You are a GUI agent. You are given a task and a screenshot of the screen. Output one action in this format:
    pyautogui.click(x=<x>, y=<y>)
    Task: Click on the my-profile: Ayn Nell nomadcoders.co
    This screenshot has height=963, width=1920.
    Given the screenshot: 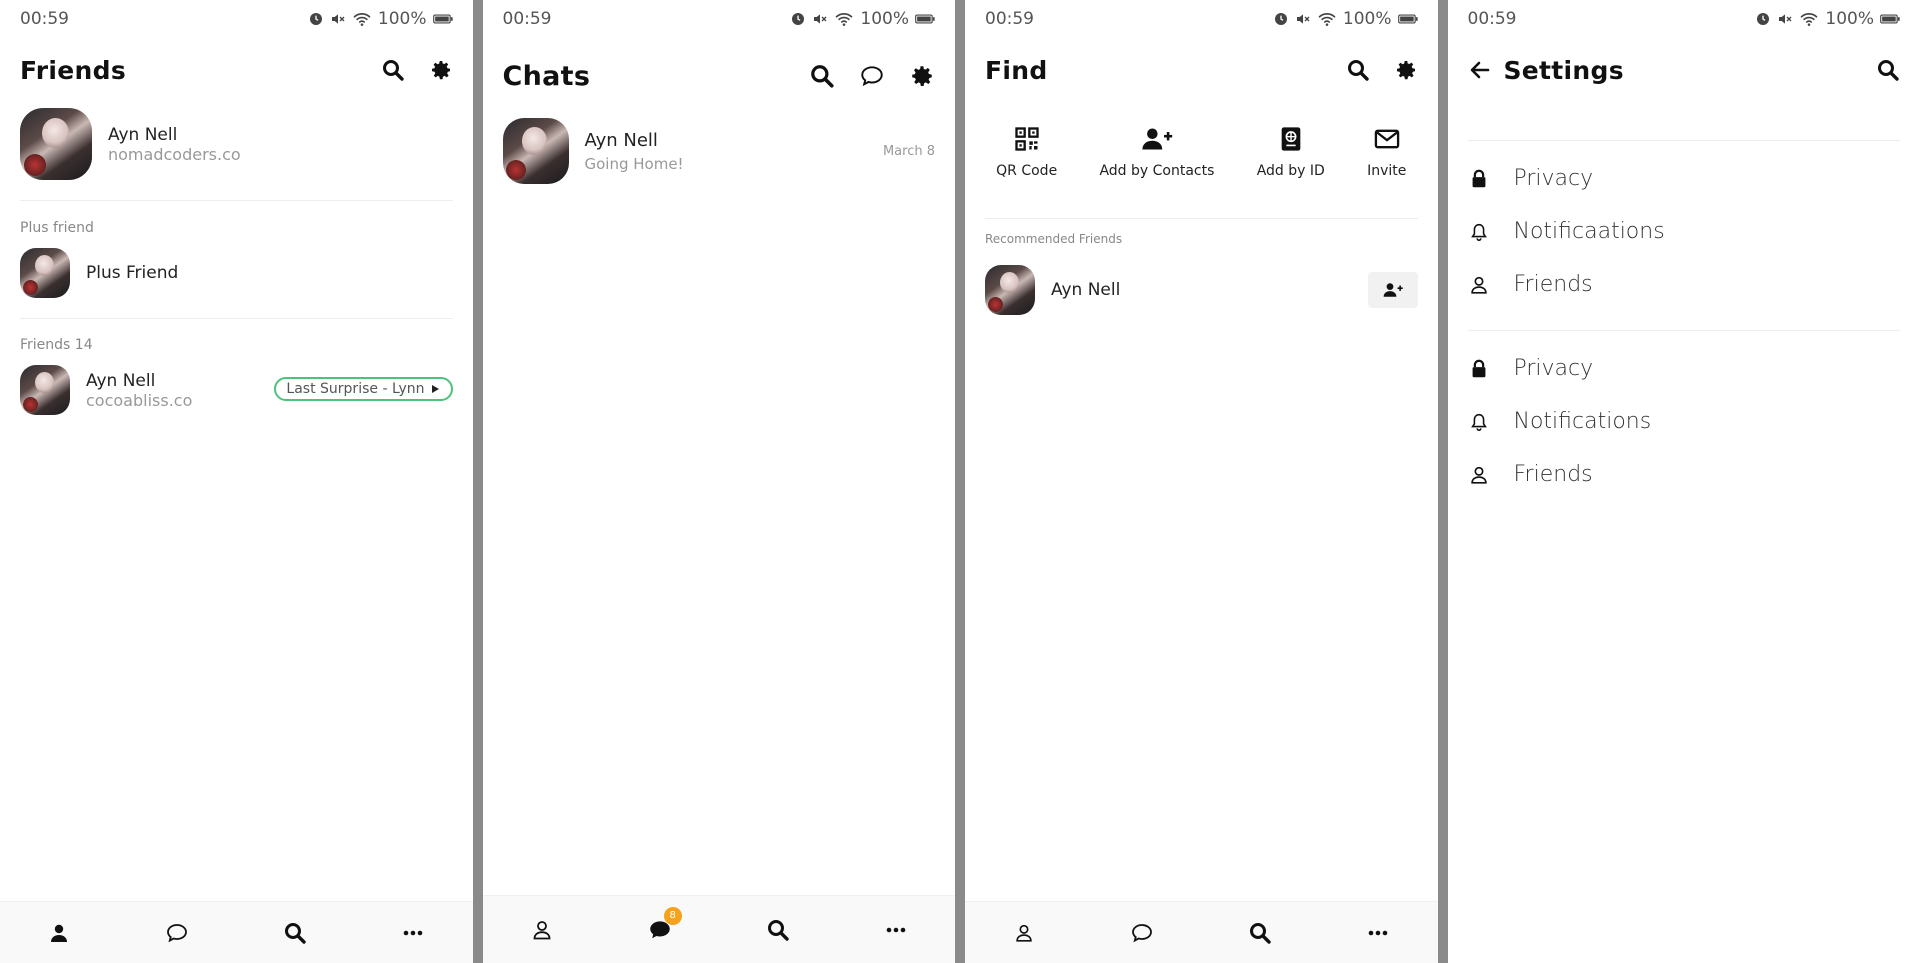 What is the action you would take?
    pyautogui.click(x=130, y=144)
    